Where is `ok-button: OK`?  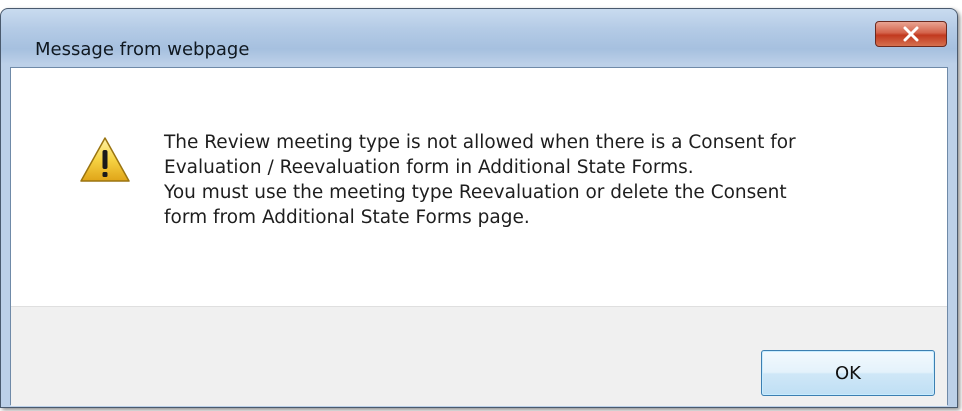
ok-button: OK is located at coordinates (848, 373).